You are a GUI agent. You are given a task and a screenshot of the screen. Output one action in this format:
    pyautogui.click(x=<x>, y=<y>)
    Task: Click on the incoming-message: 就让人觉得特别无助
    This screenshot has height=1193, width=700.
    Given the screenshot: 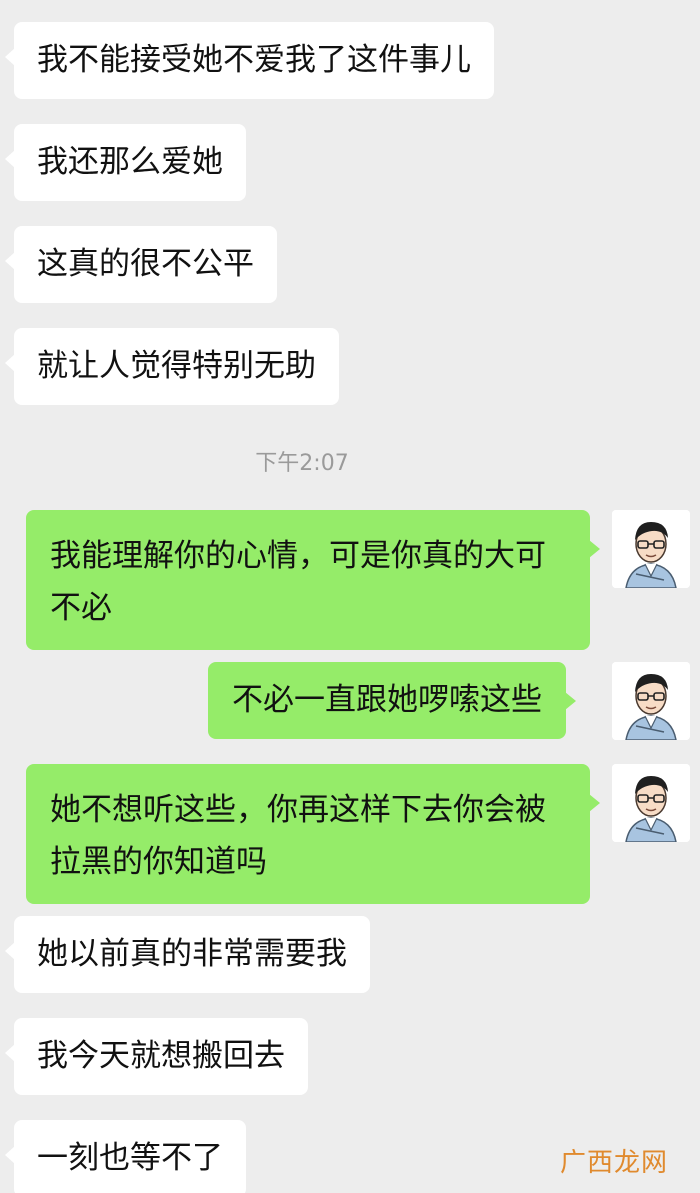 What is the action you would take?
    pyautogui.click(x=172, y=366)
    